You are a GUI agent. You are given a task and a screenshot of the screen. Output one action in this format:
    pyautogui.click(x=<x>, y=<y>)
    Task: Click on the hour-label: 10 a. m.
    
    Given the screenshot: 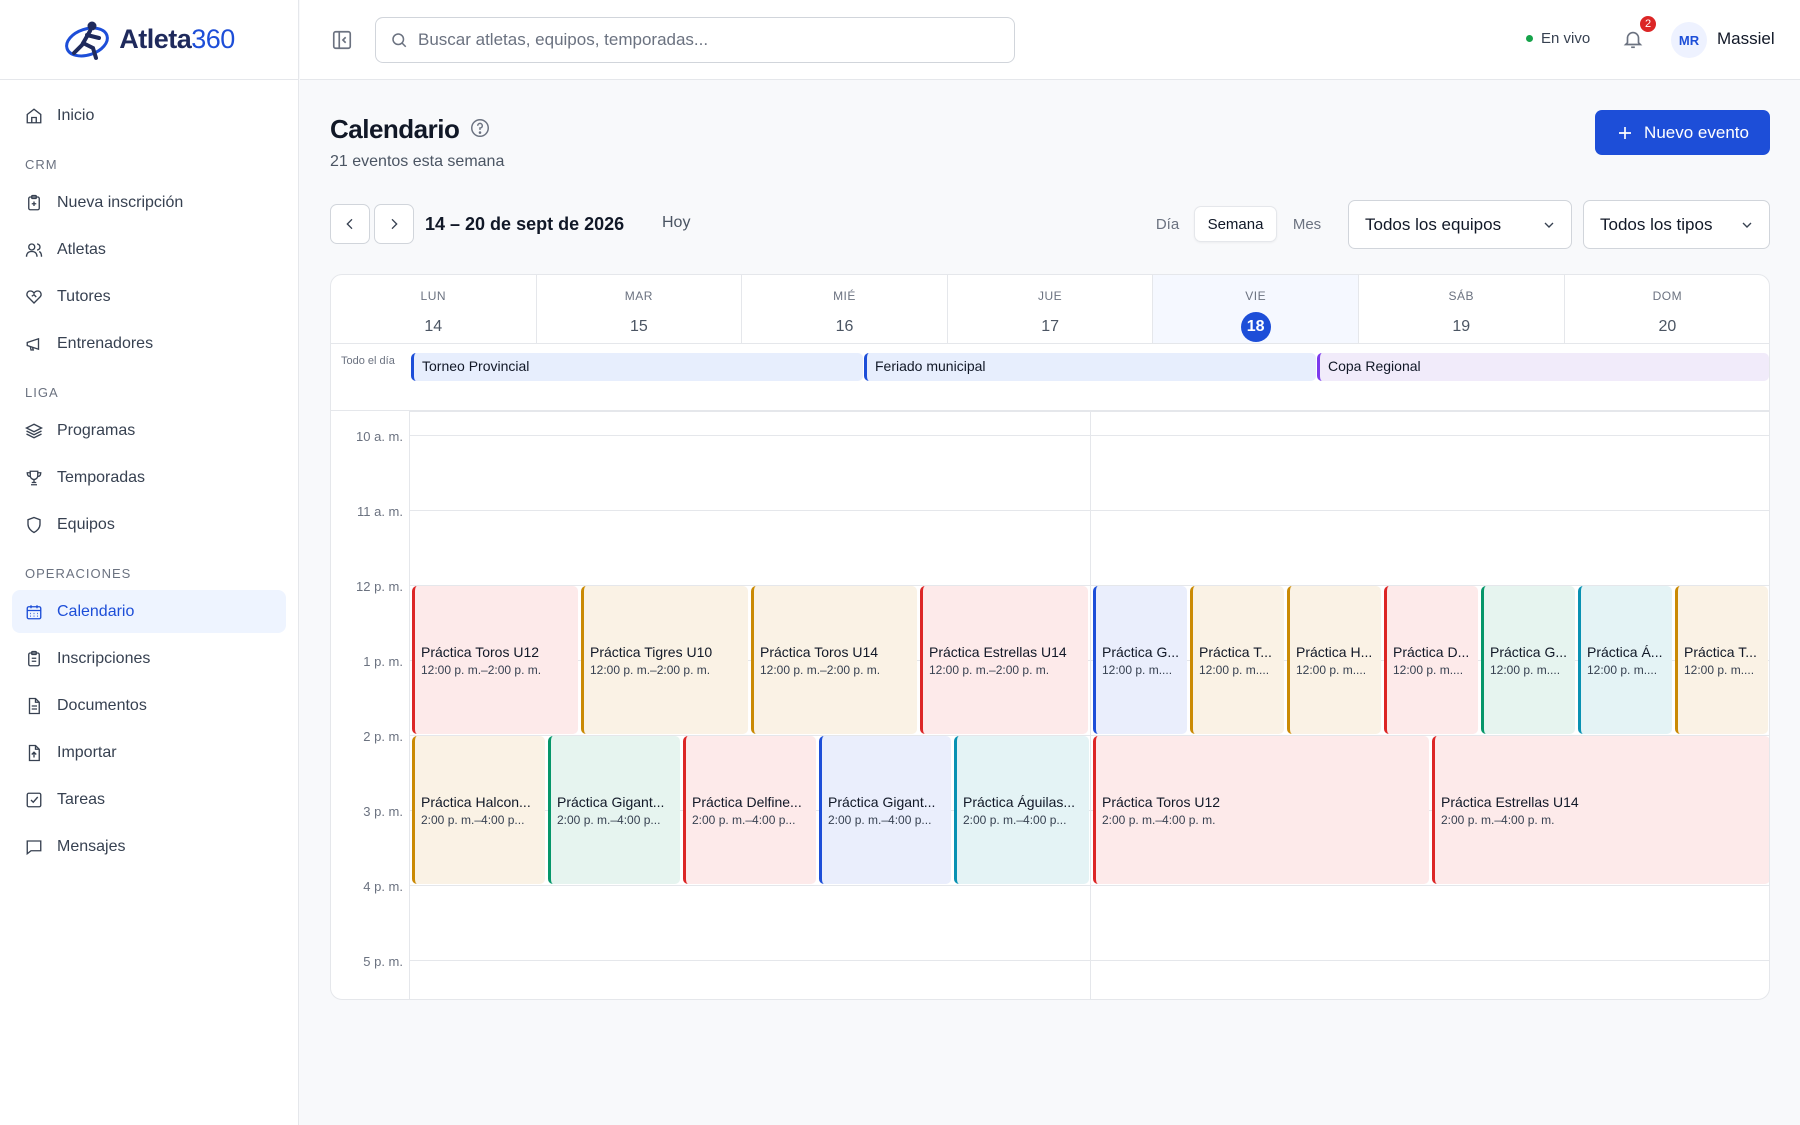 What is the action you would take?
    pyautogui.click(x=379, y=436)
    